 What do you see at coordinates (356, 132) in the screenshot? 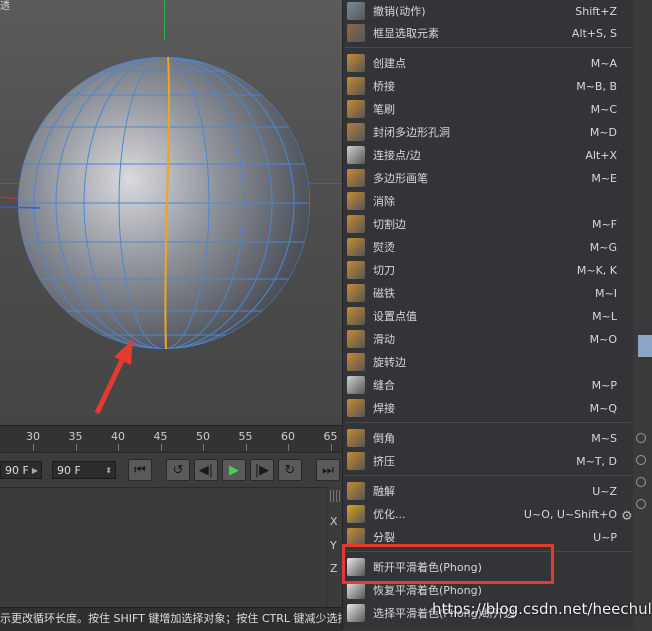
I see `close-polygon-hole-icon` at bounding box center [356, 132].